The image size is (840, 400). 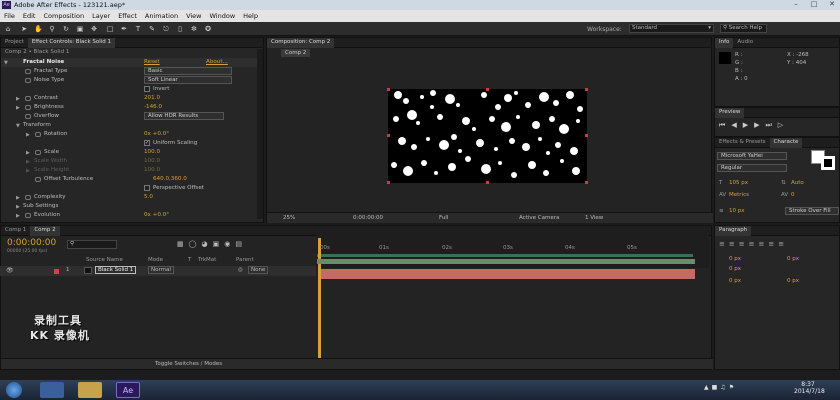 What do you see at coordinates (735, 269) in the screenshot?
I see `indent-first-value: 0 px` at bounding box center [735, 269].